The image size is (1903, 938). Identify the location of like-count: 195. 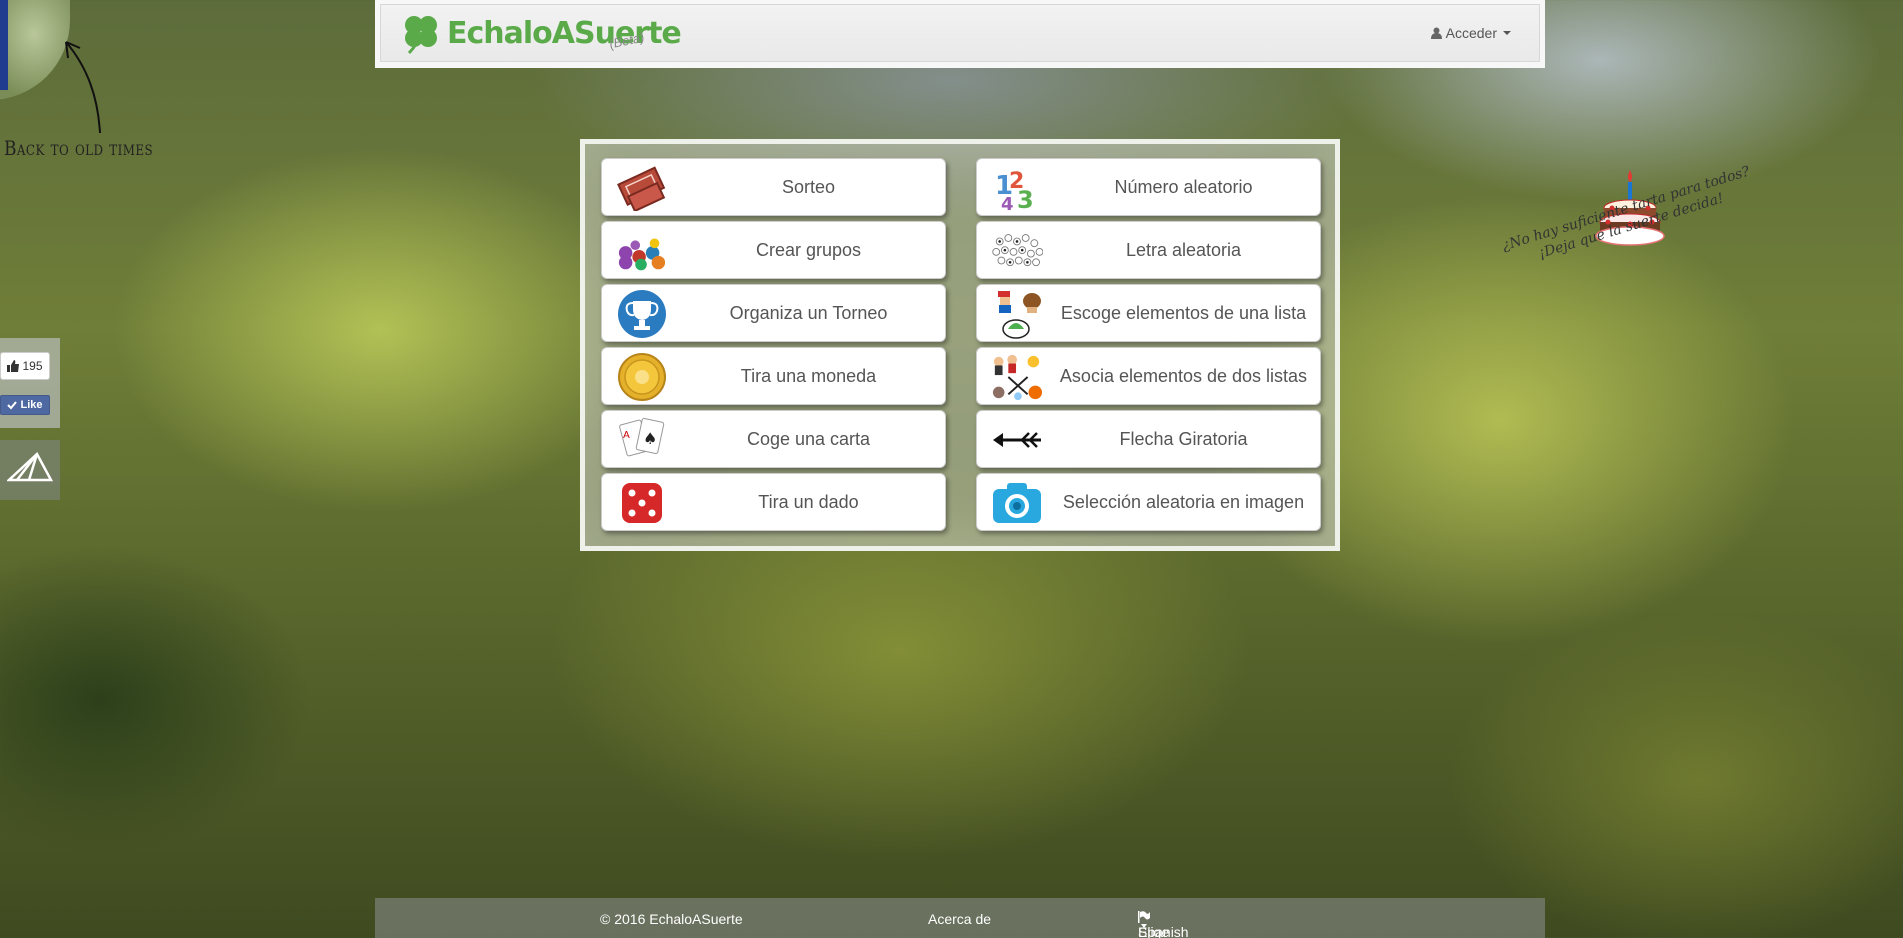
(32, 366).